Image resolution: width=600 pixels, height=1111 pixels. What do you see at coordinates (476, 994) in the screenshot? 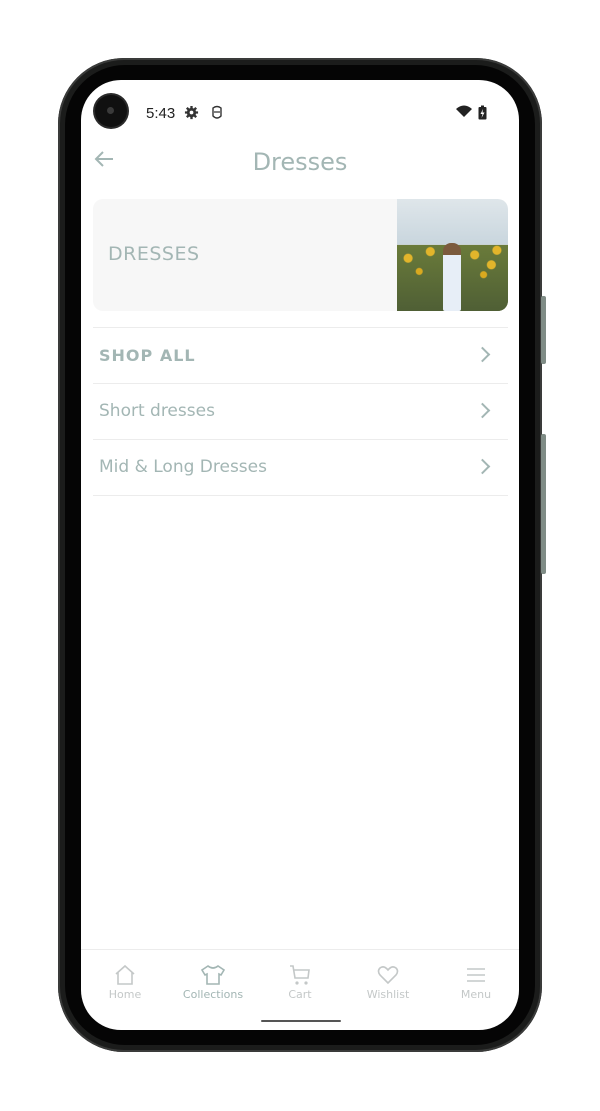
I see `nav-label: Menu` at bounding box center [476, 994].